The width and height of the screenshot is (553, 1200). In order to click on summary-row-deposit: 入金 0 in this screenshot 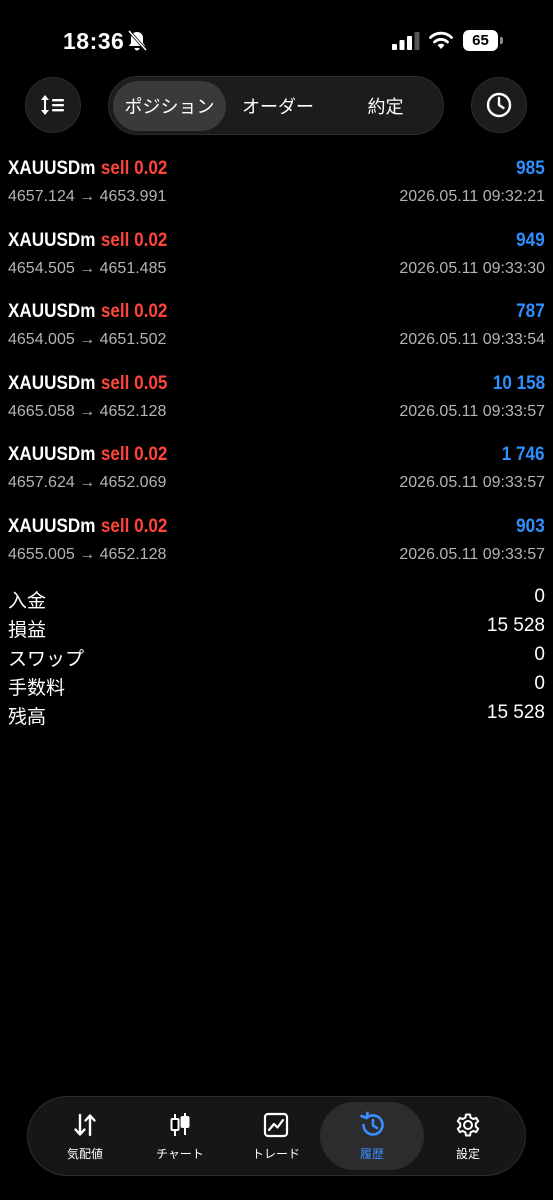, I will do `click(276, 598)`.